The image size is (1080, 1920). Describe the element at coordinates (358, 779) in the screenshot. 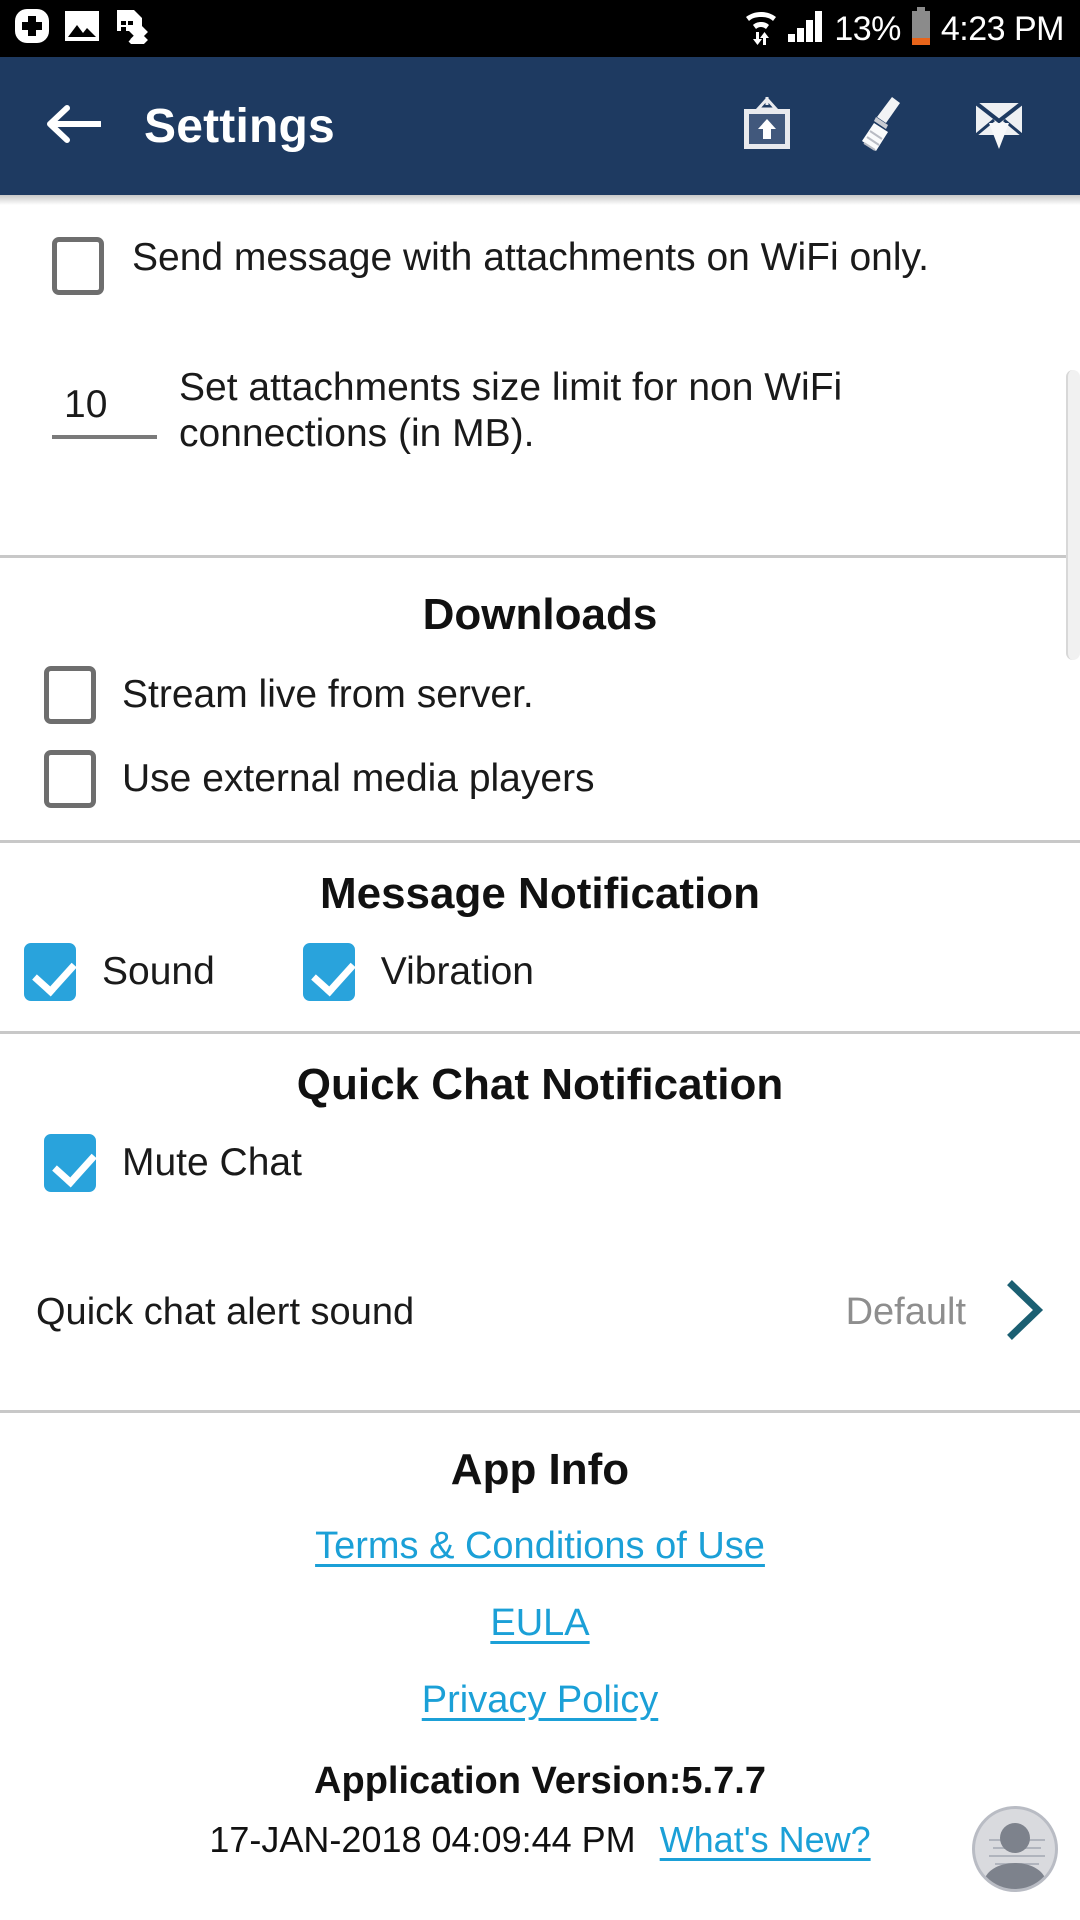

I see `label-external-players: Use external media players` at that location.